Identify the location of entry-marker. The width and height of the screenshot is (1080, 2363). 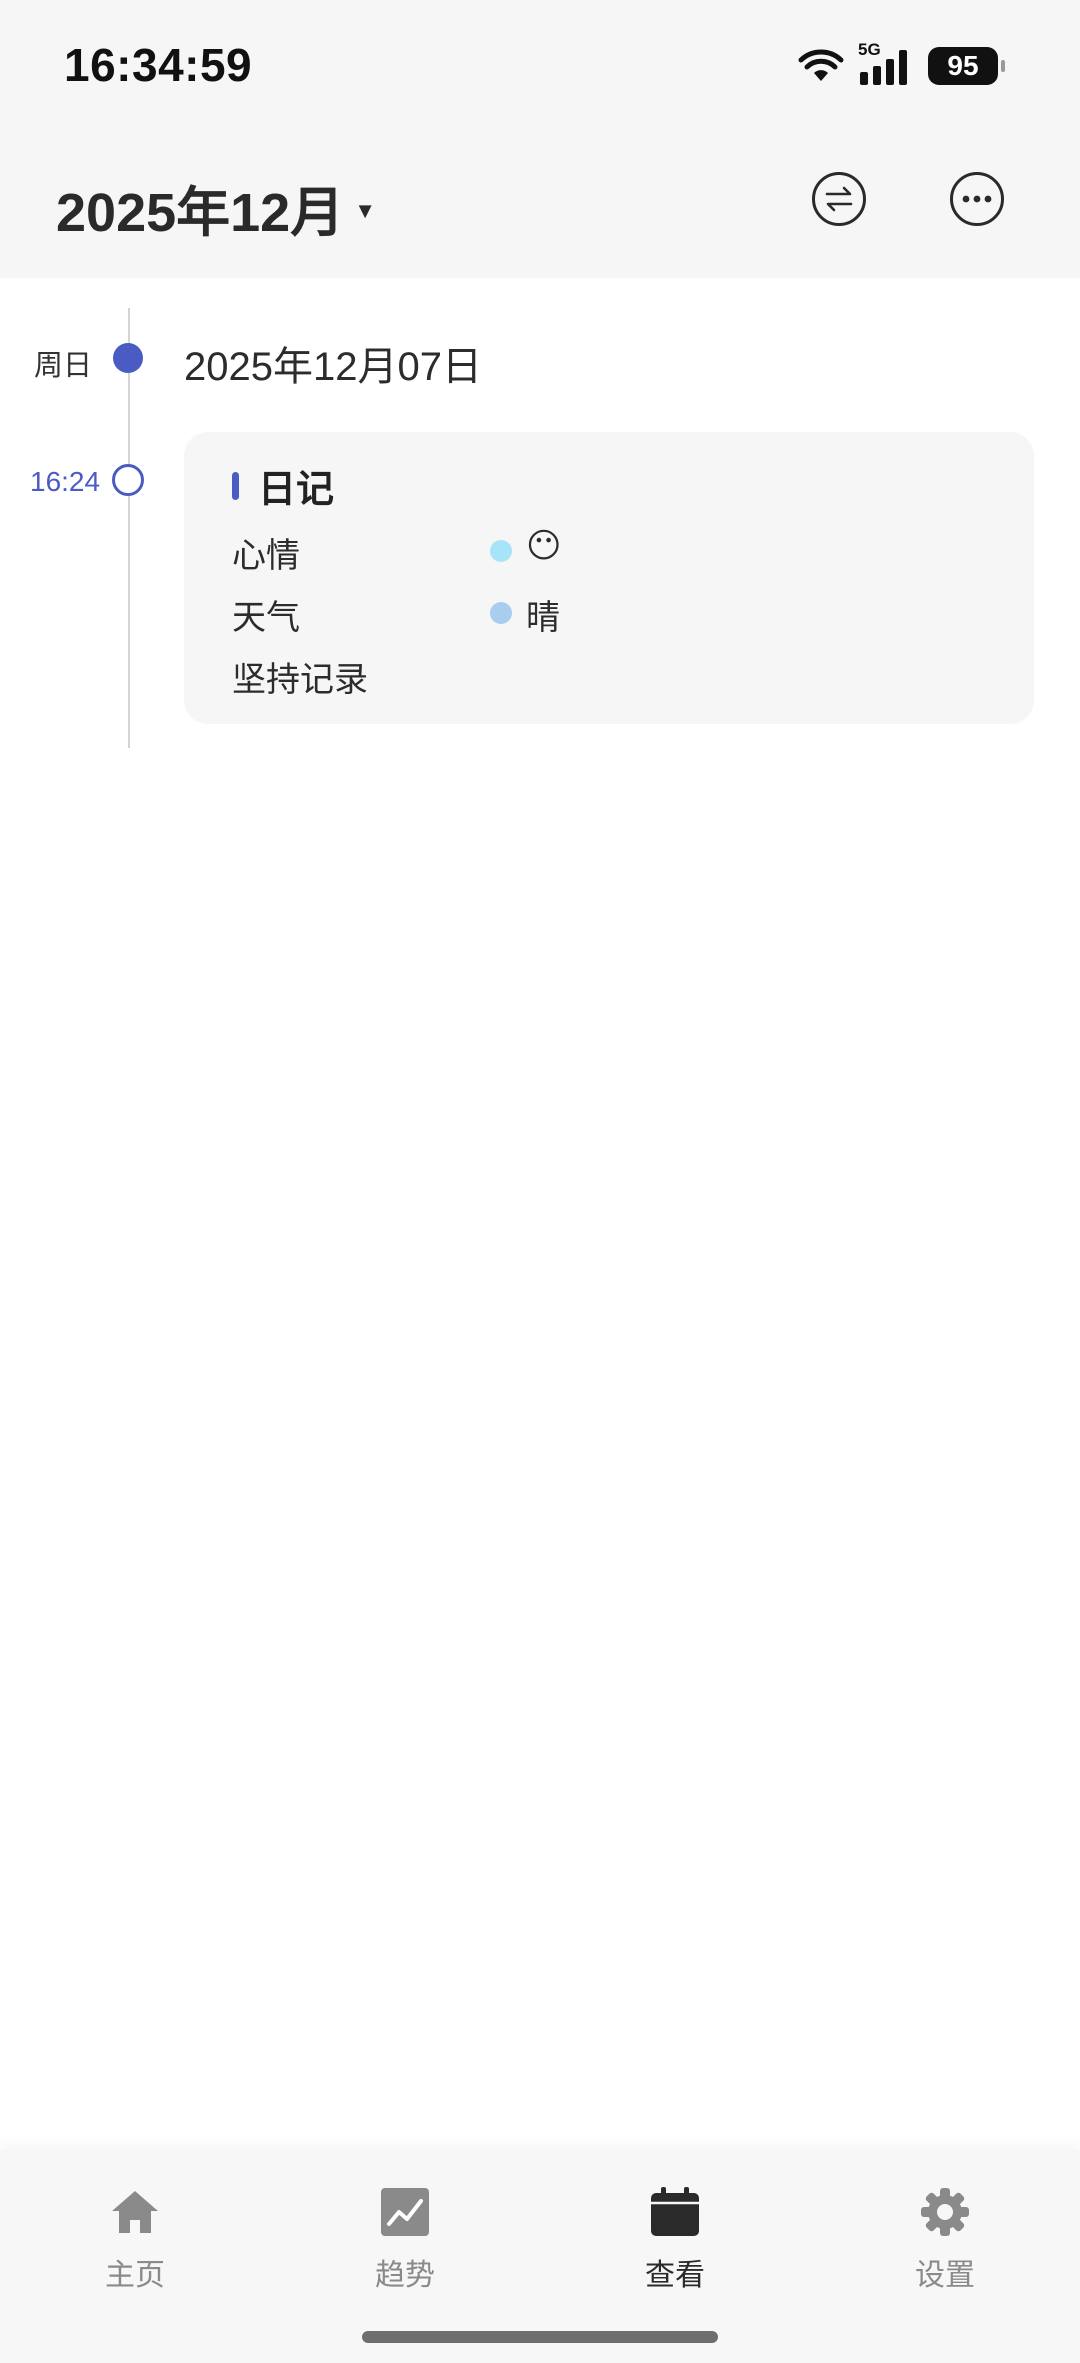
(128, 480).